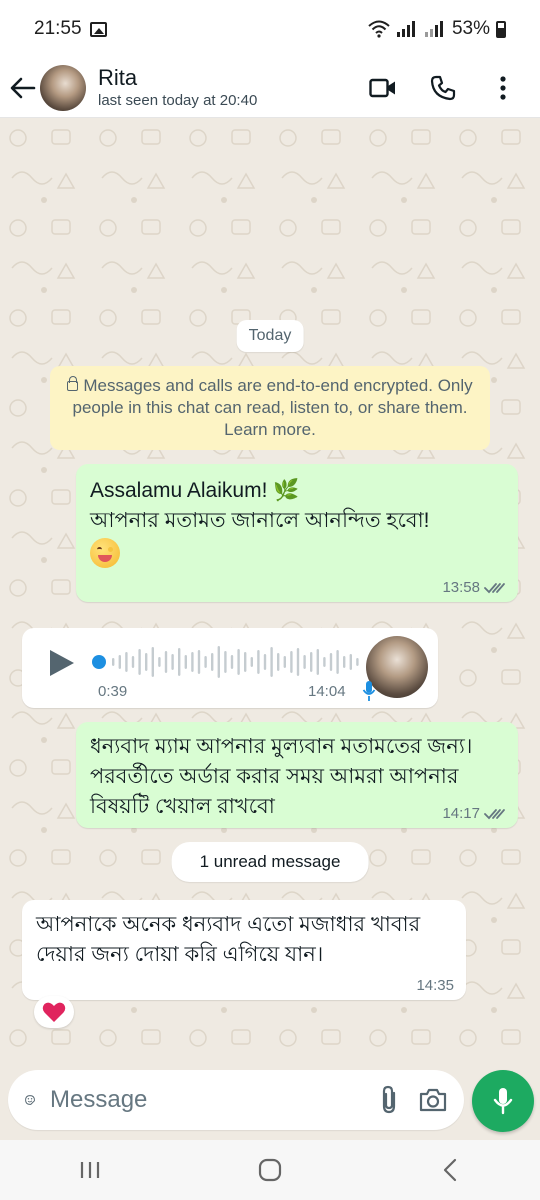  I want to click on message-meta: 14:17, so click(474, 813).